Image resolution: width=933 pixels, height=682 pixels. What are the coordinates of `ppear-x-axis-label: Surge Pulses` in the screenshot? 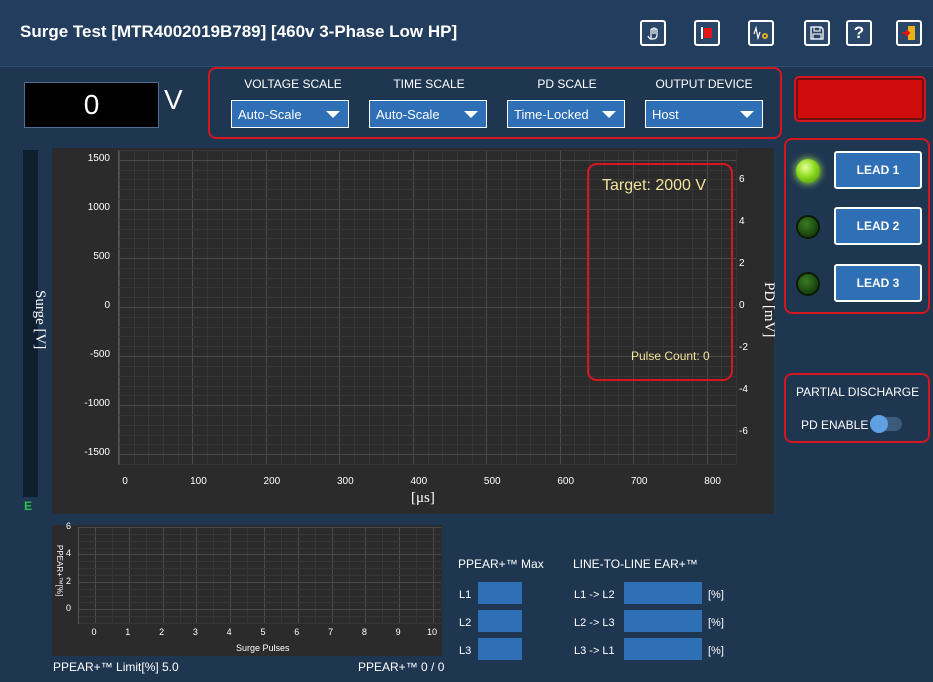 It's located at (263, 648).